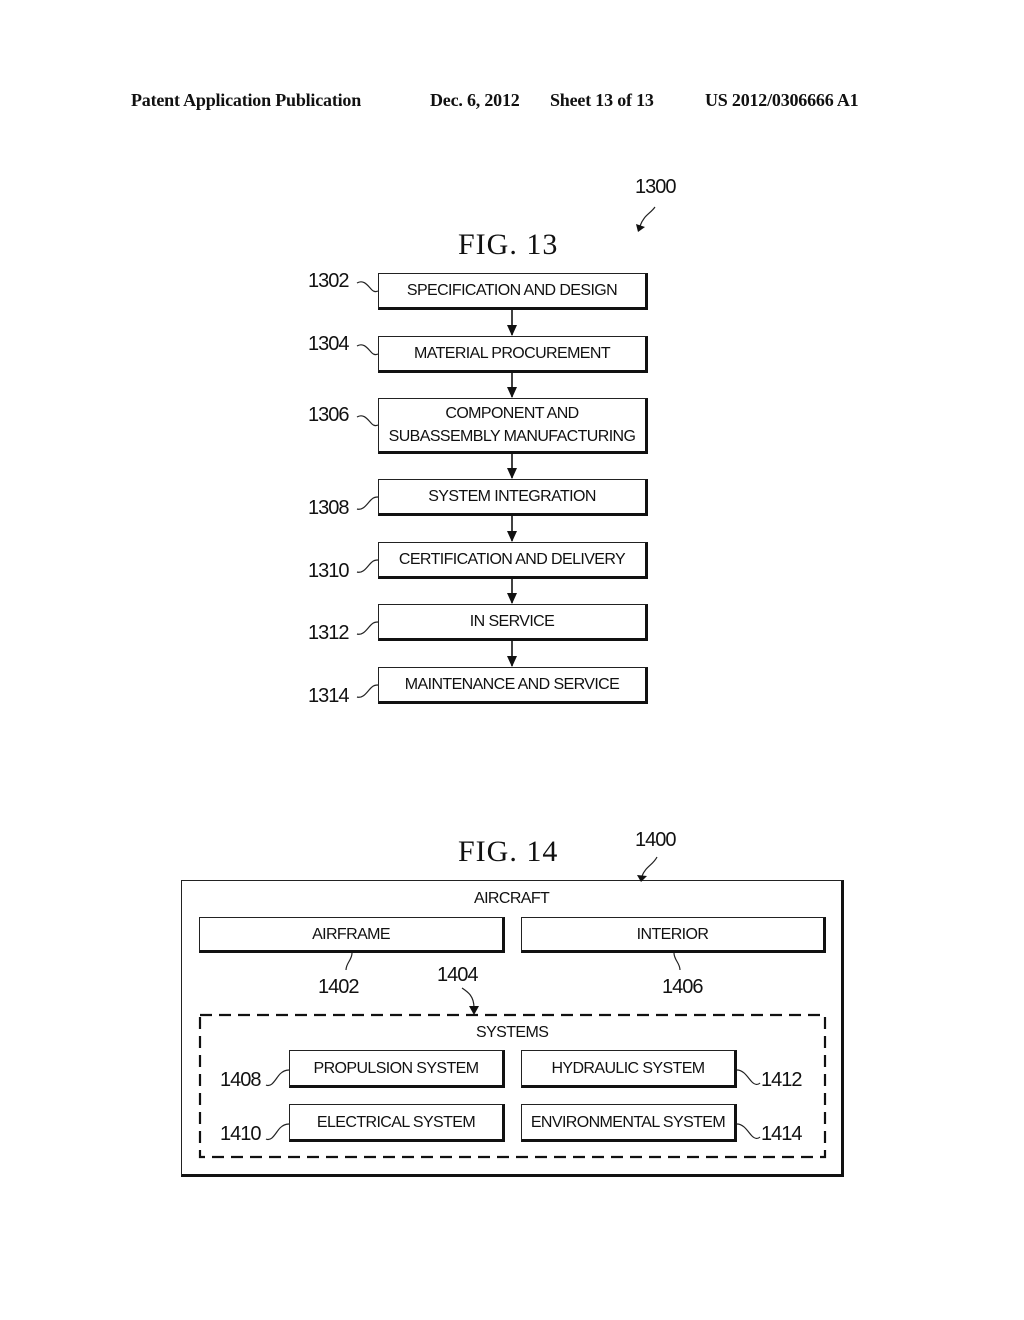 The image size is (1024, 1320). What do you see at coordinates (602, 100) in the screenshot?
I see `sheet-number: Sheet 13 of 13` at bounding box center [602, 100].